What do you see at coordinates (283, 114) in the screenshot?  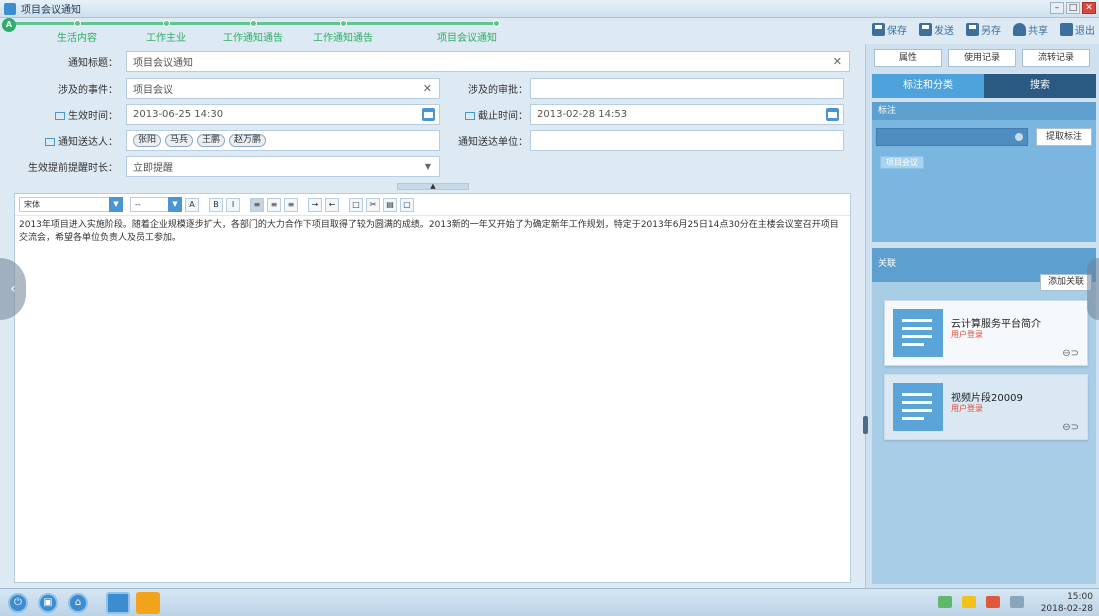 I see `effective-time-field: 2013-06-25 14:30` at bounding box center [283, 114].